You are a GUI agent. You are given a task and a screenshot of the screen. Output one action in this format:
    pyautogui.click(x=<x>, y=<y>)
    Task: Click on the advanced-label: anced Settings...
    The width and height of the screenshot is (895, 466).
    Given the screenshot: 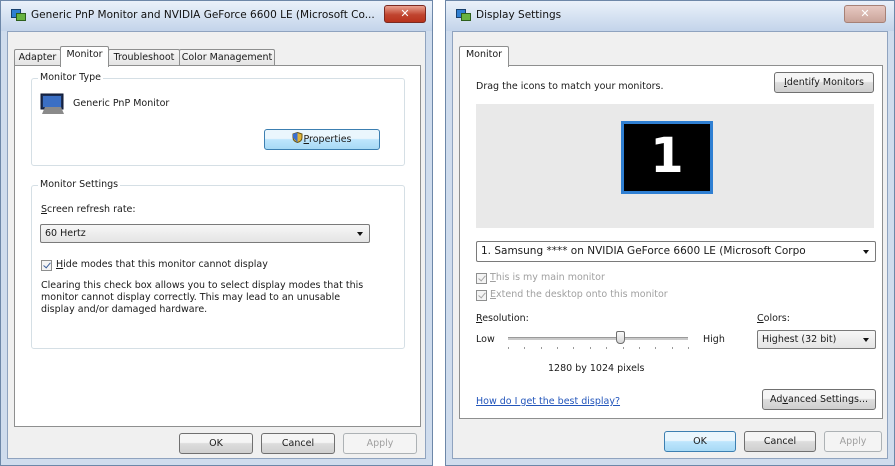 What is the action you would take?
    pyautogui.click(x=828, y=399)
    